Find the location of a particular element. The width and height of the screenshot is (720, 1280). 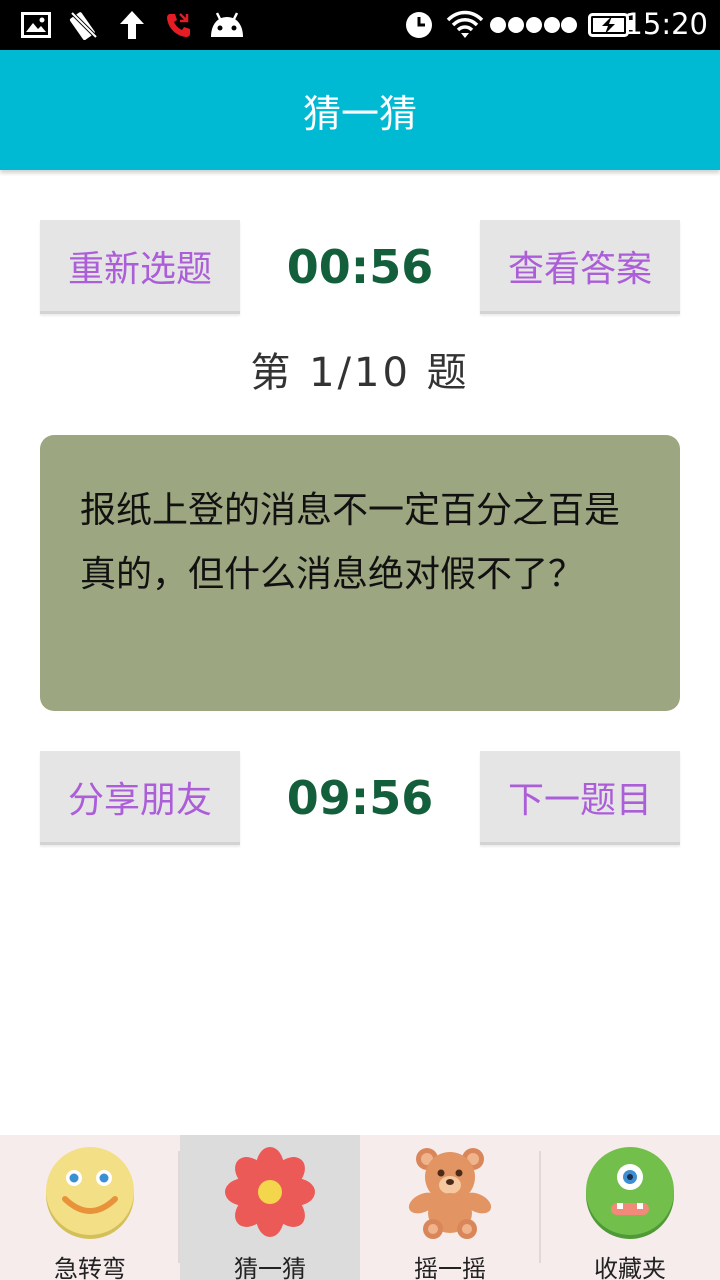

tab-shake: 摇一摇 is located at coordinates (450, 1207).